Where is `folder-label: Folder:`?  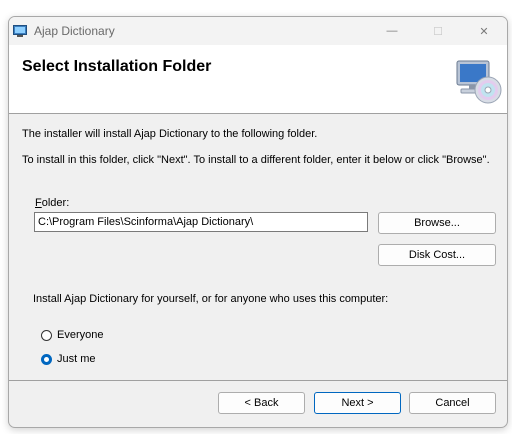 folder-label: Folder: is located at coordinates (52, 203).